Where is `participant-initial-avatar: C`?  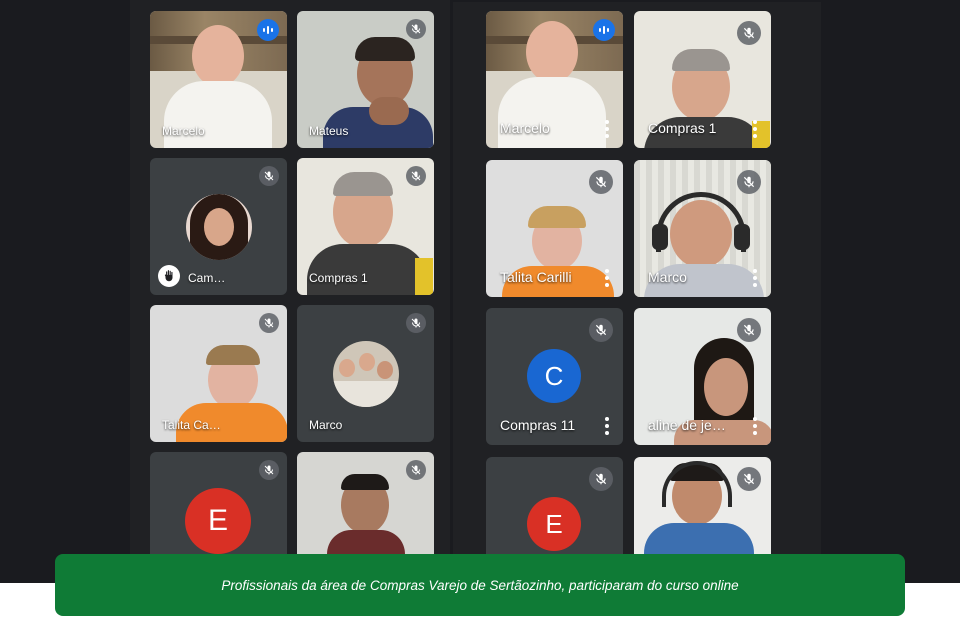
participant-initial-avatar: C is located at coordinates (554, 376).